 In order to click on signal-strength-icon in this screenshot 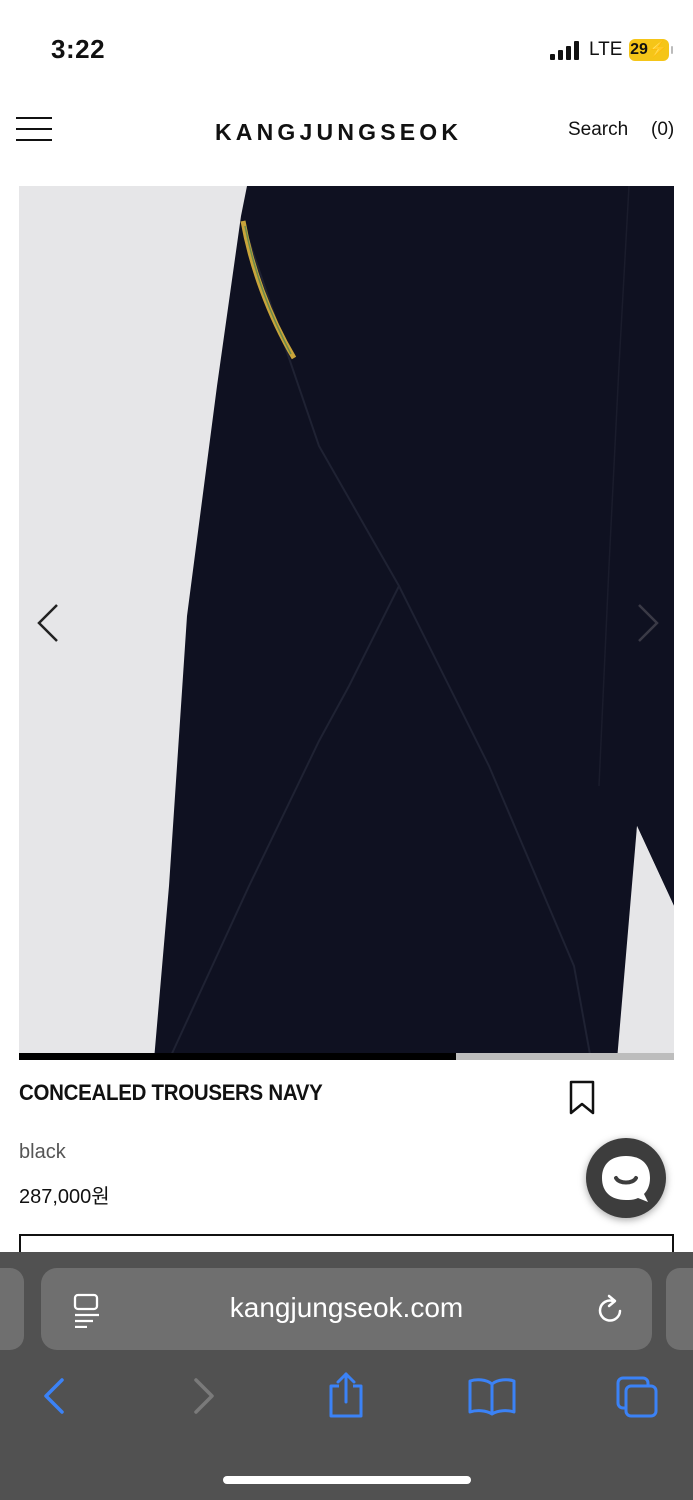, I will do `click(566, 50)`.